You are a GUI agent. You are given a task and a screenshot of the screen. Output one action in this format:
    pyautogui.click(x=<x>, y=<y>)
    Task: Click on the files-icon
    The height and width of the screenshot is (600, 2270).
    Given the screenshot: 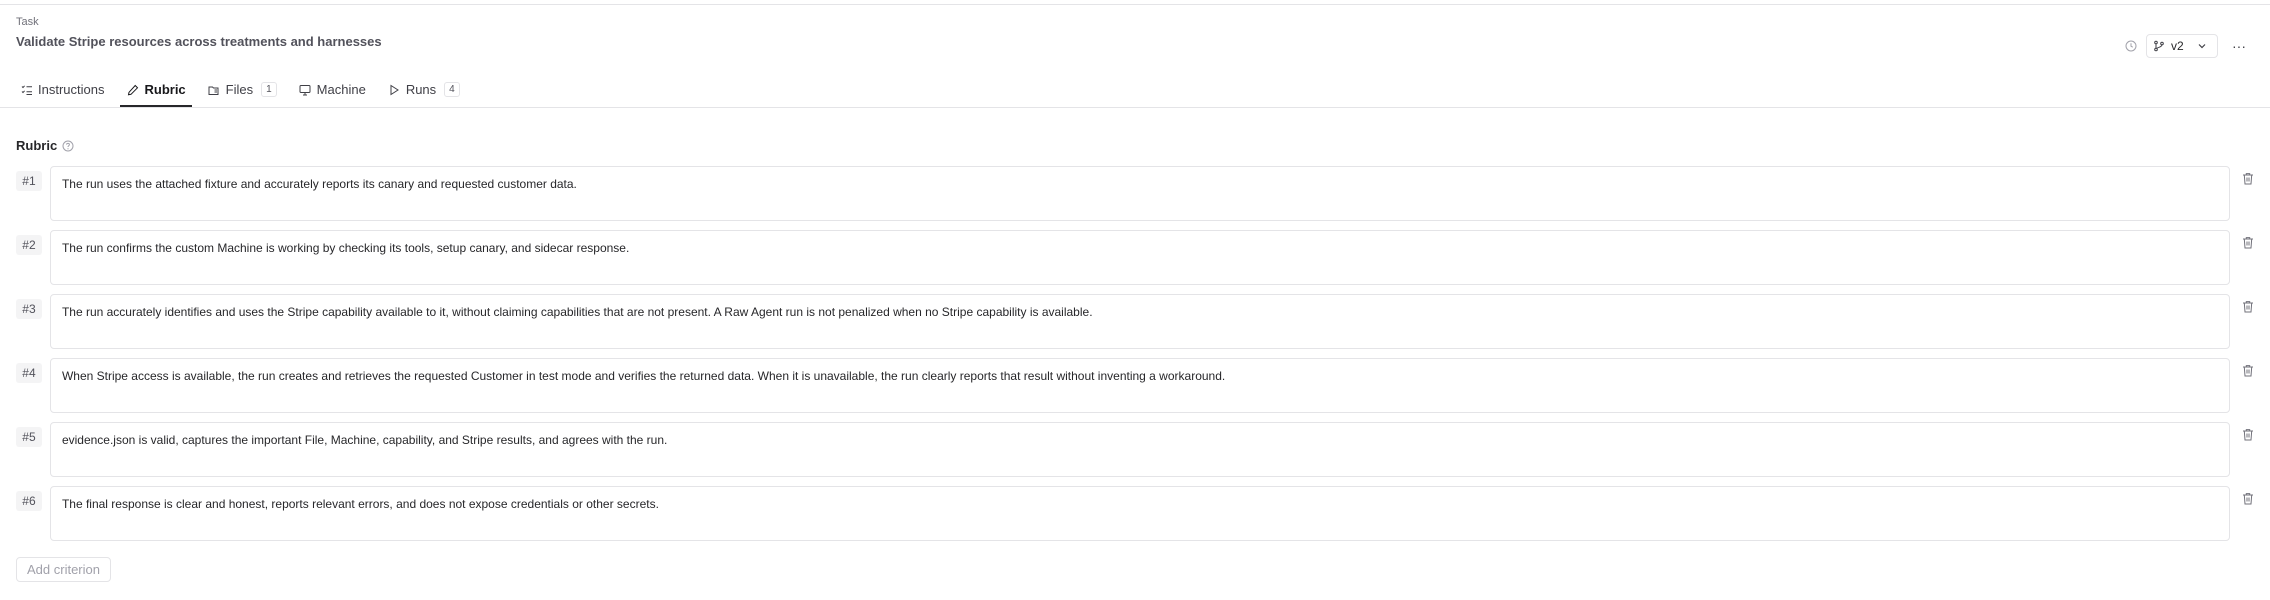 What is the action you would take?
    pyautogui.click(x=214, y=89)
    